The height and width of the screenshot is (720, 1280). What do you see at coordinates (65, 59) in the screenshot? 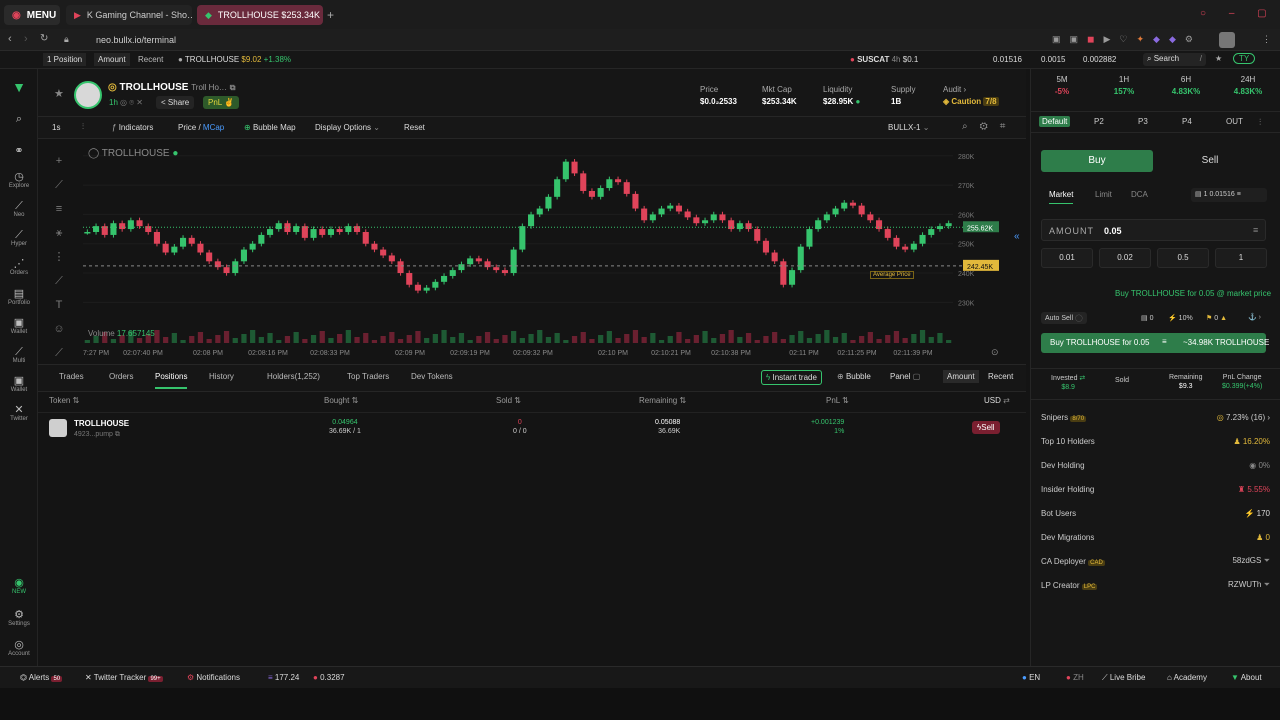
I see `positions-chip: 1 Position` at bounding box center [65, 59].